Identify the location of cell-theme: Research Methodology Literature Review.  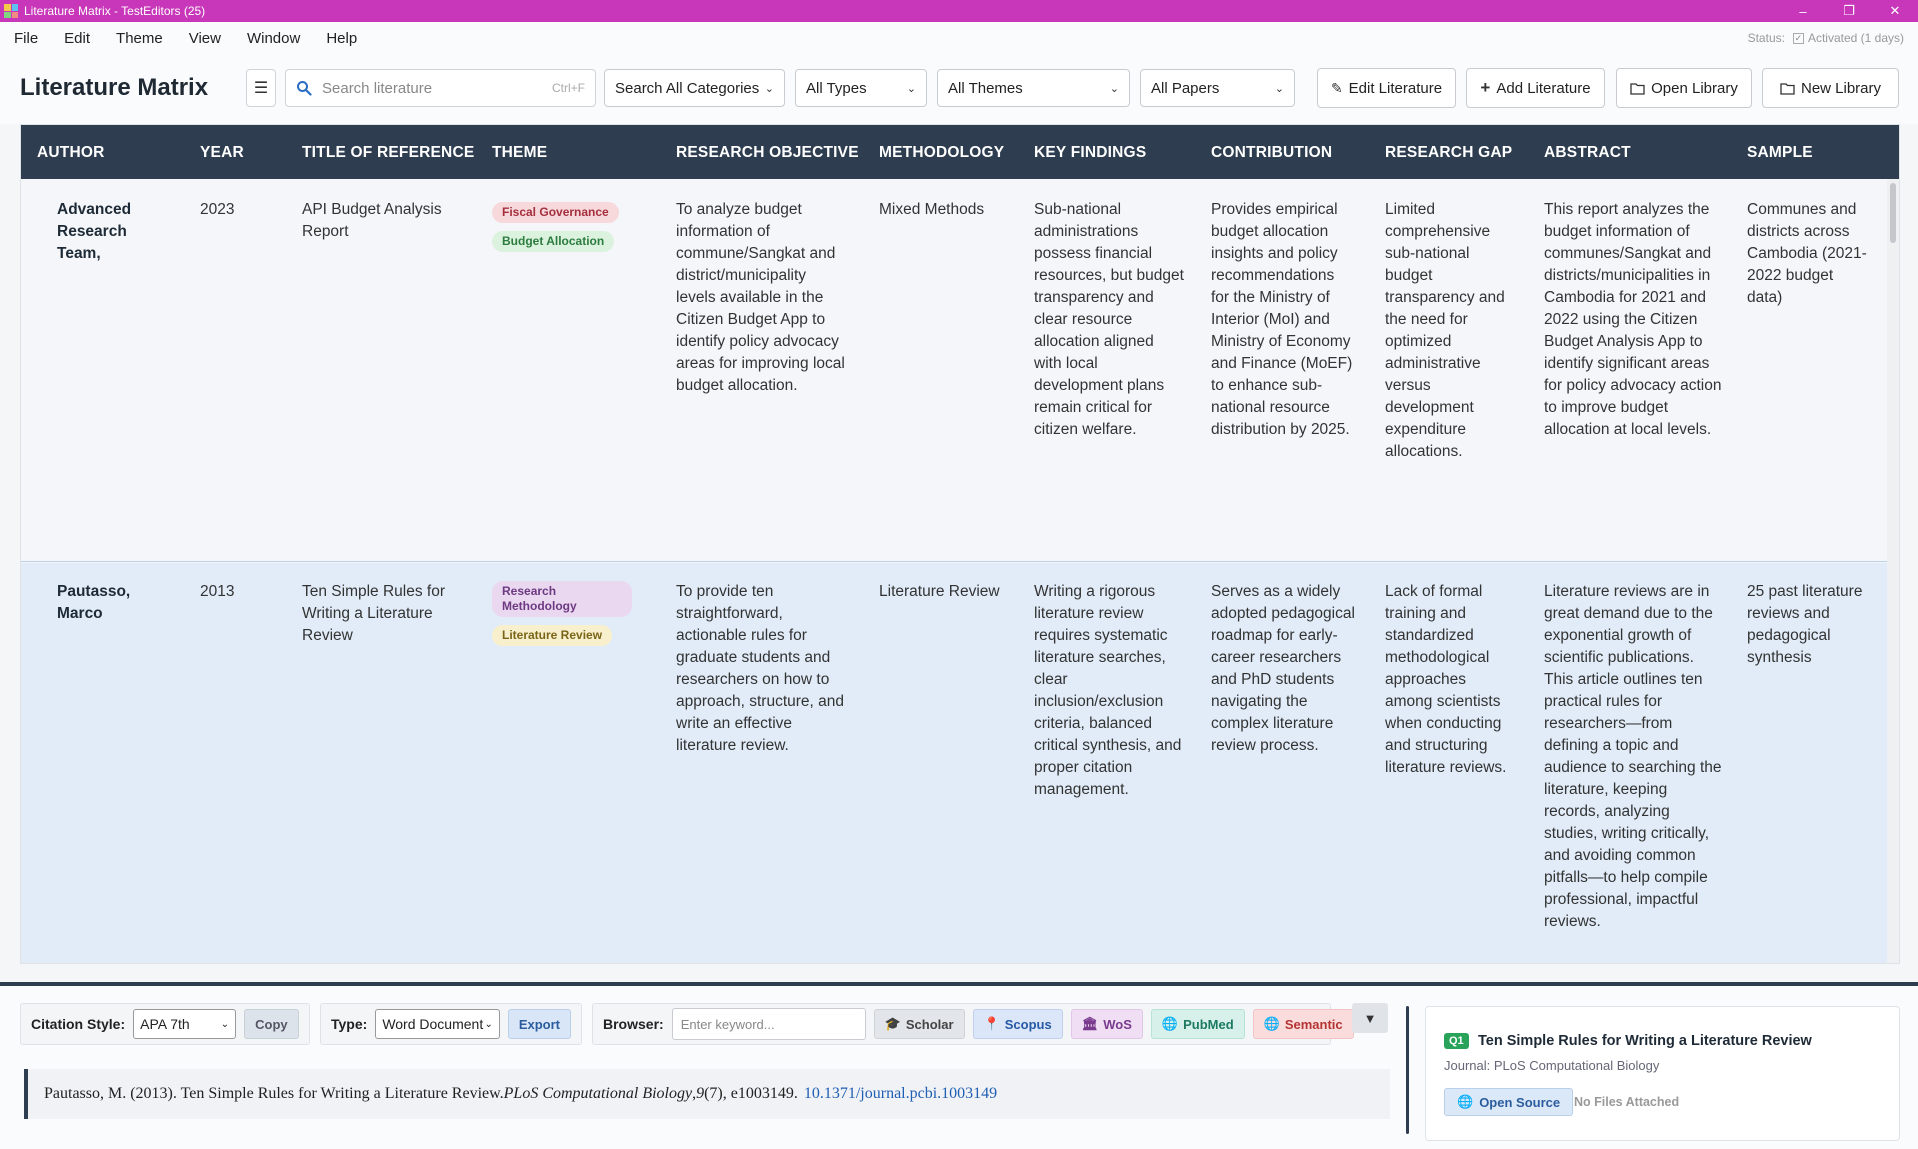
(562, 617).